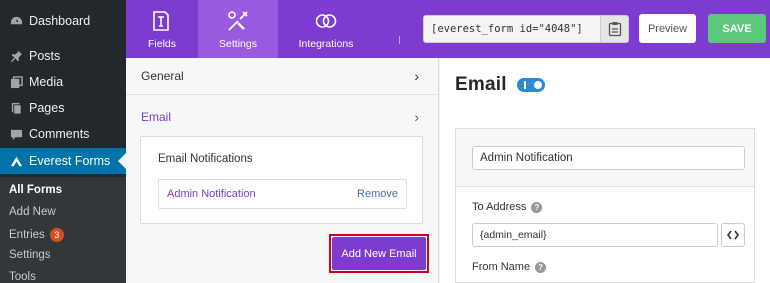 The width and height of the screenshot is (770, 283). What do you see at coordinates (161, 21) in the screenshot?
I see `fields-icon` at bounding box center [161, 21].